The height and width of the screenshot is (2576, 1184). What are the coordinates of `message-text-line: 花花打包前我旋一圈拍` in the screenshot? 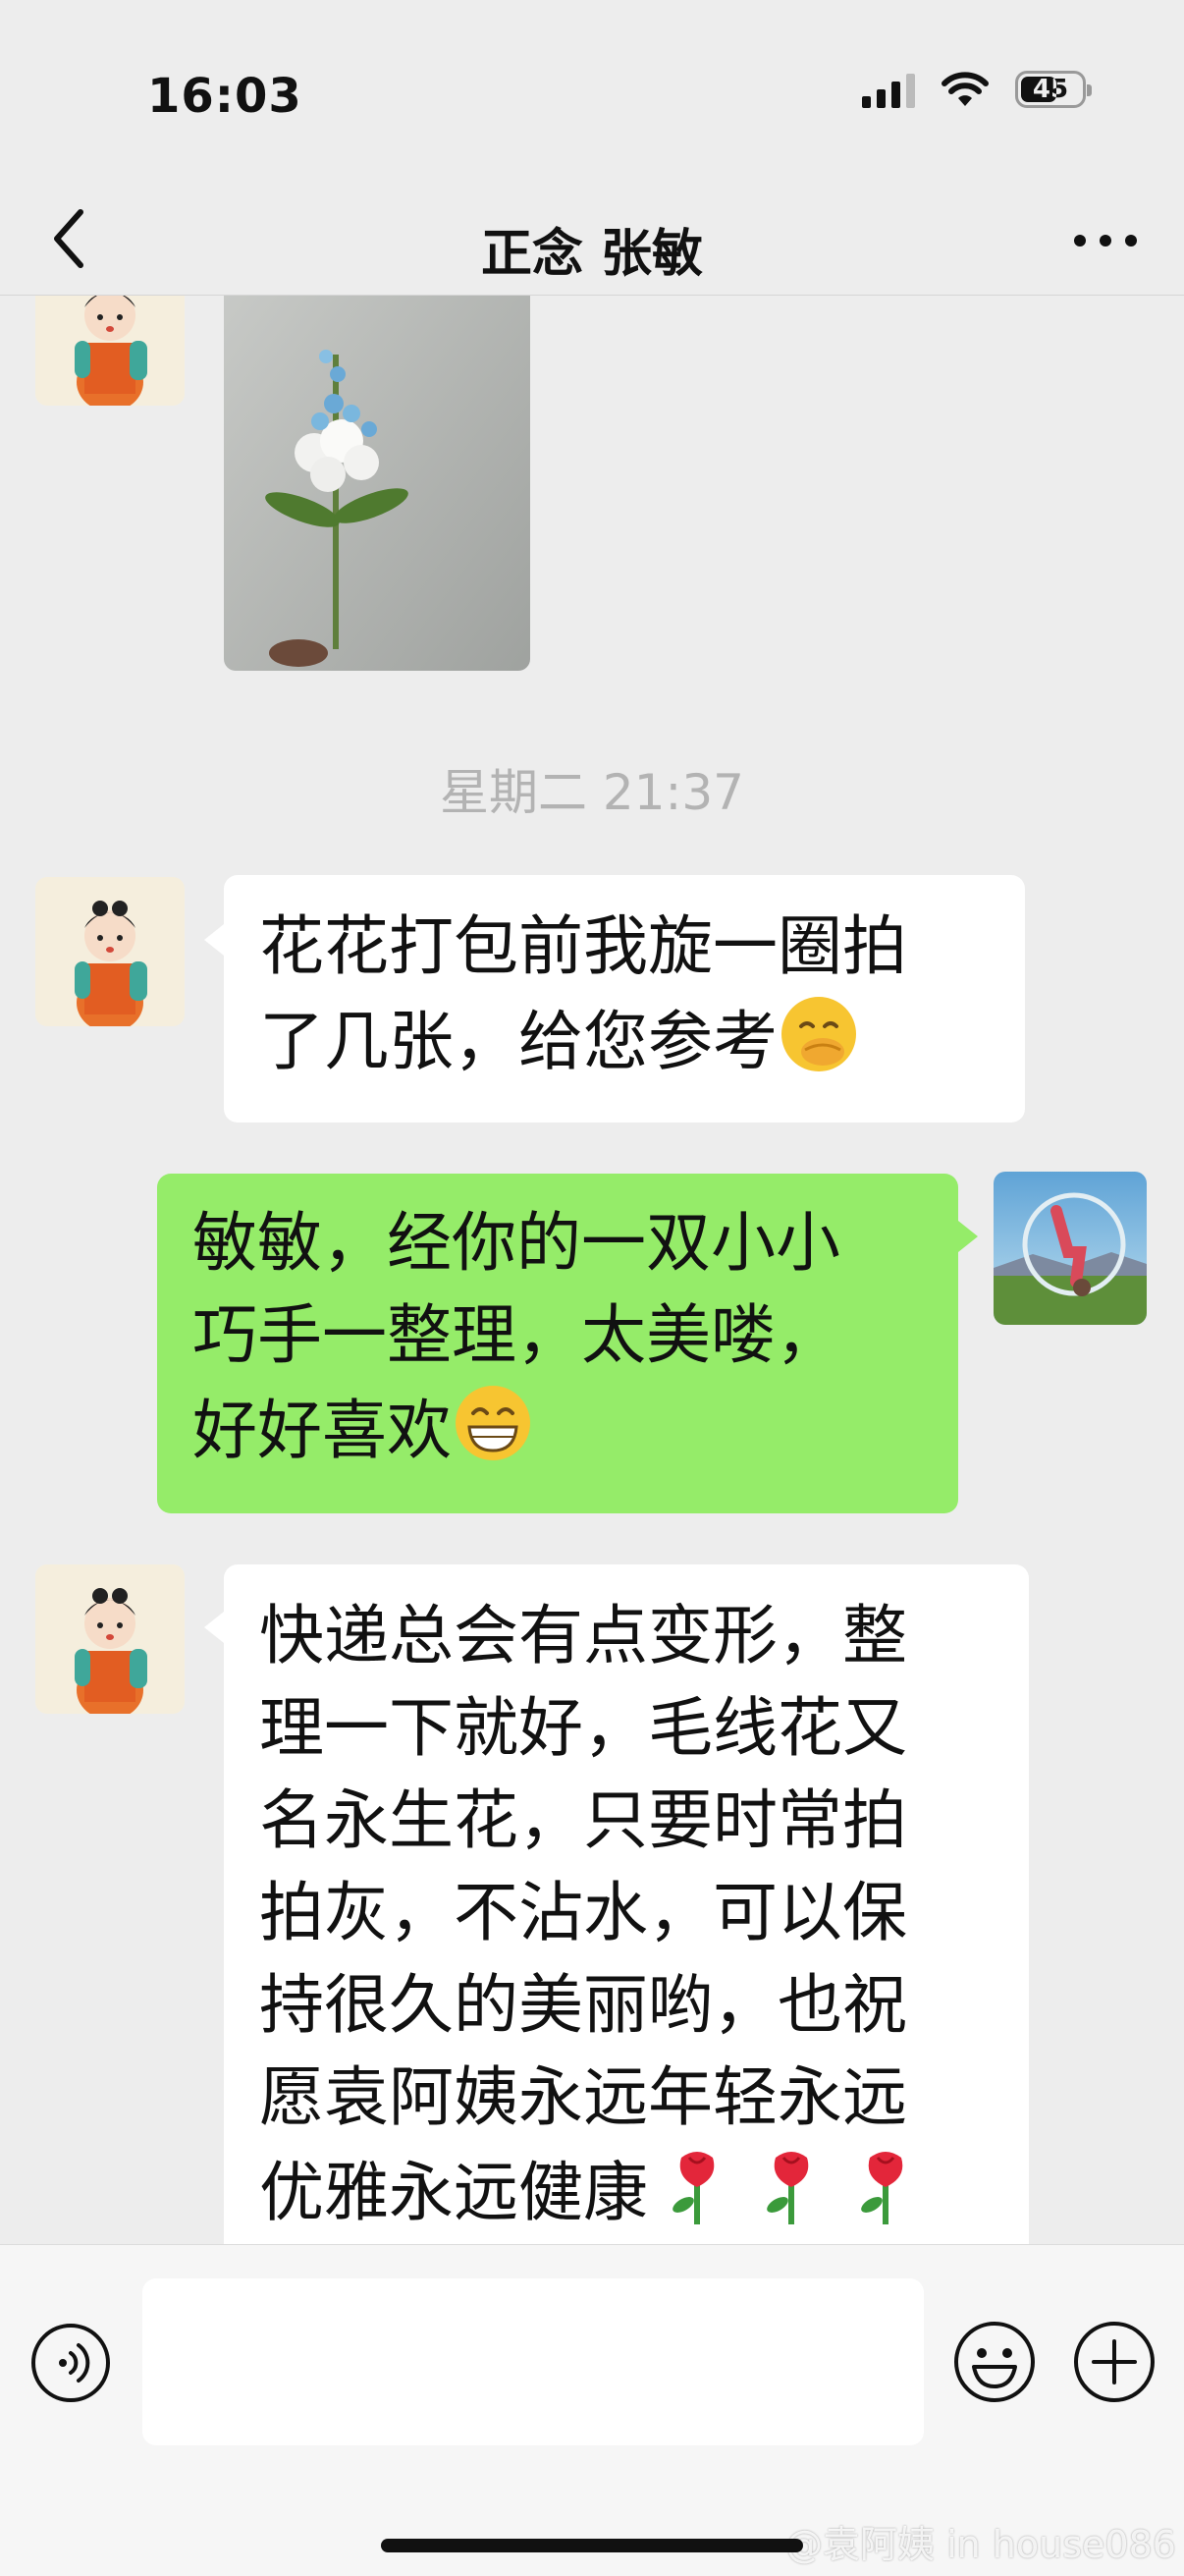 It's located at (583, 946).